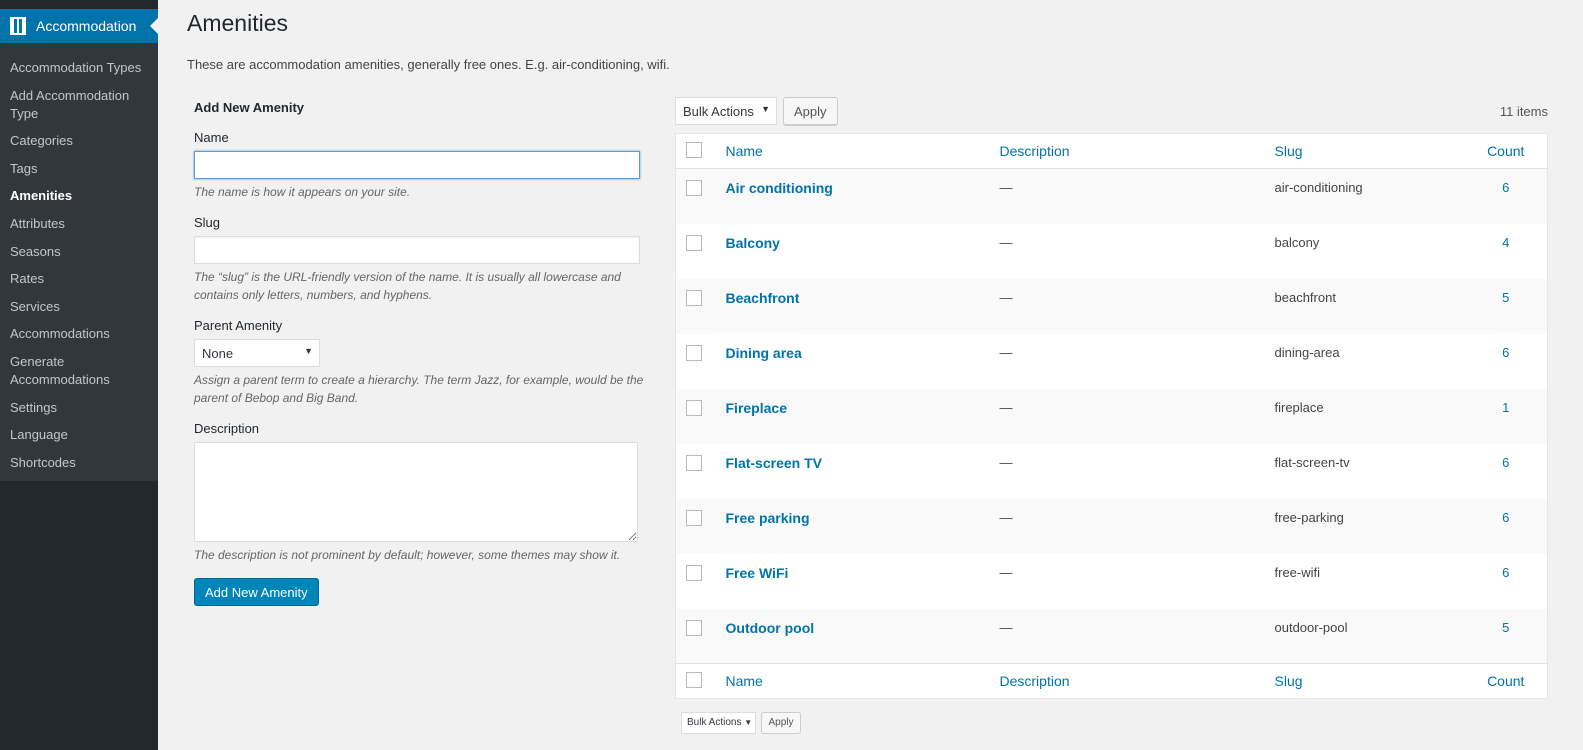  Describe the element at coordinates (1111, 111) in the screenshot. I see `top-tablenav: Bulk Actions ▼ Apply 11 items` at that location.